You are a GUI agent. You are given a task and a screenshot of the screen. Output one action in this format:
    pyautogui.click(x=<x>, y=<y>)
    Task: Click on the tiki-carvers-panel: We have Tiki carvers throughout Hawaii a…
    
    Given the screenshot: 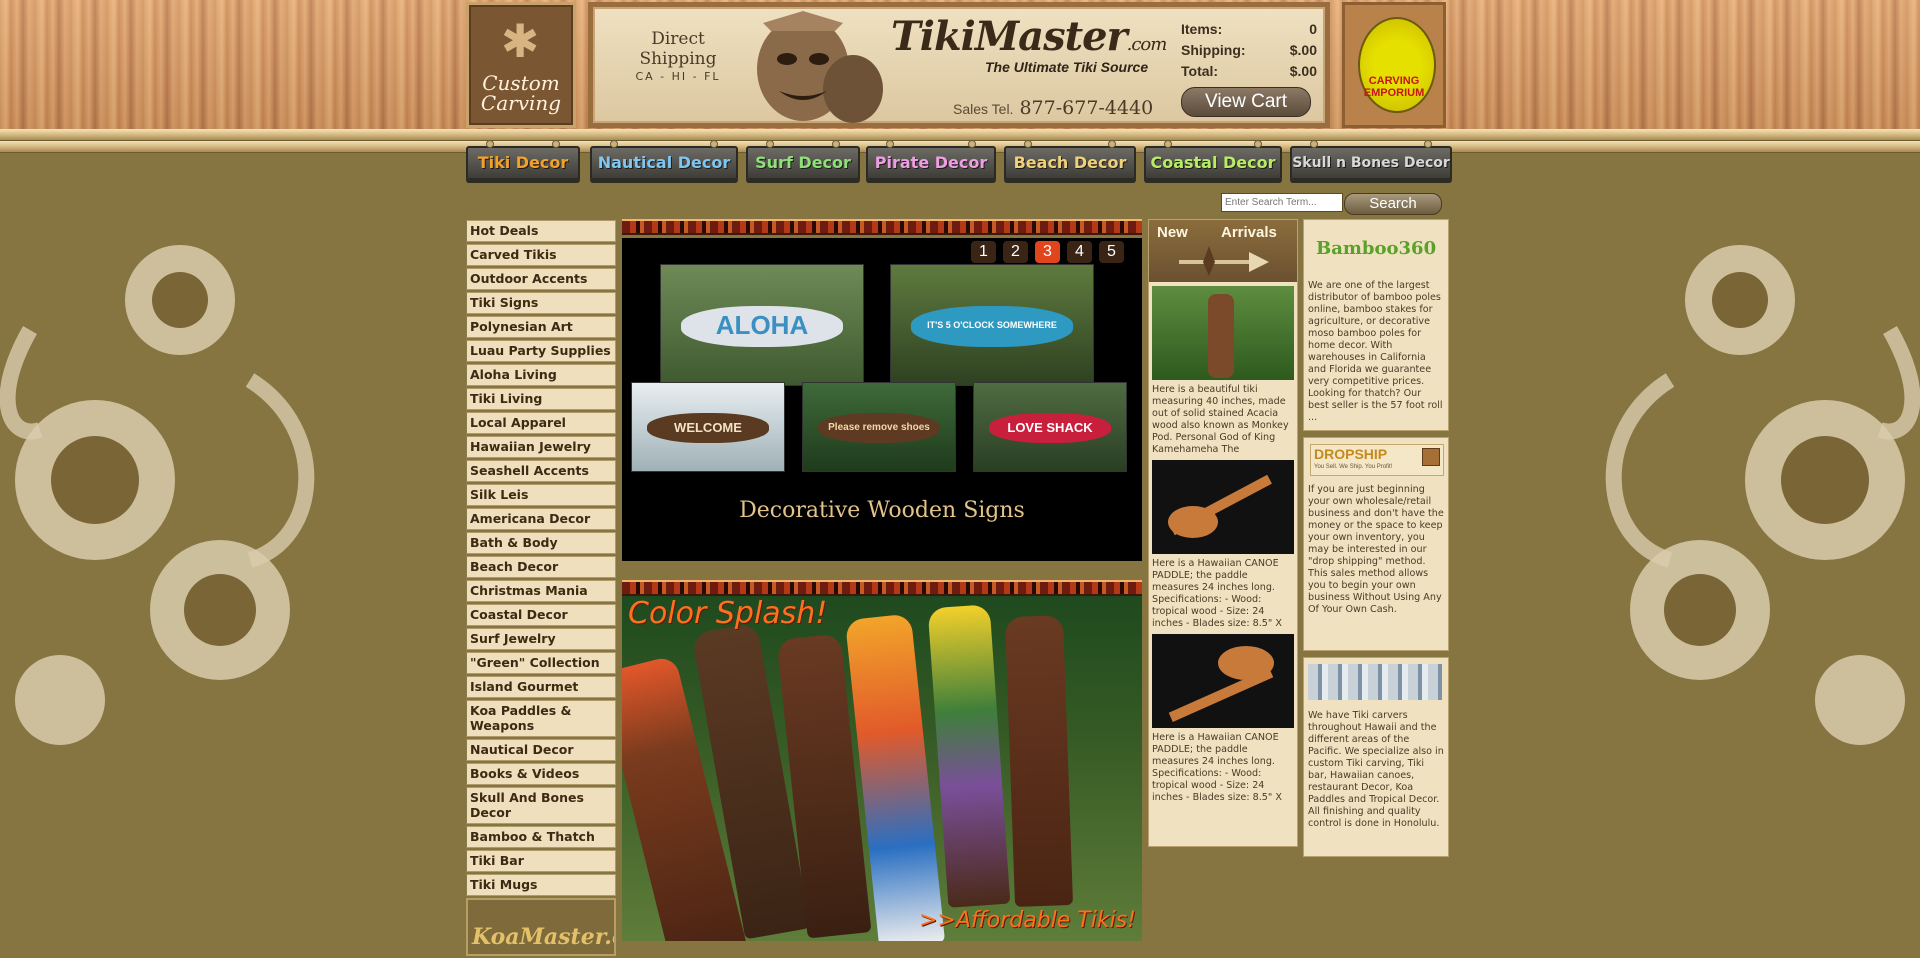 What is the action you would take?
    pyautogui.click(x=1376, y=757)
    